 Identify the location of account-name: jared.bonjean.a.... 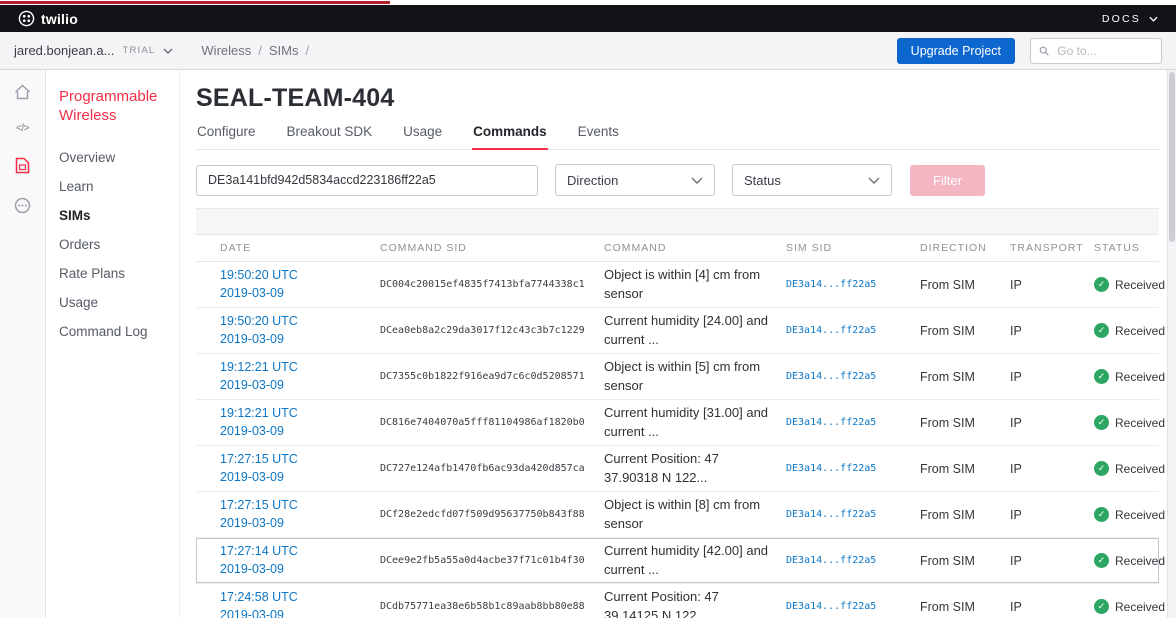
(64, 50).